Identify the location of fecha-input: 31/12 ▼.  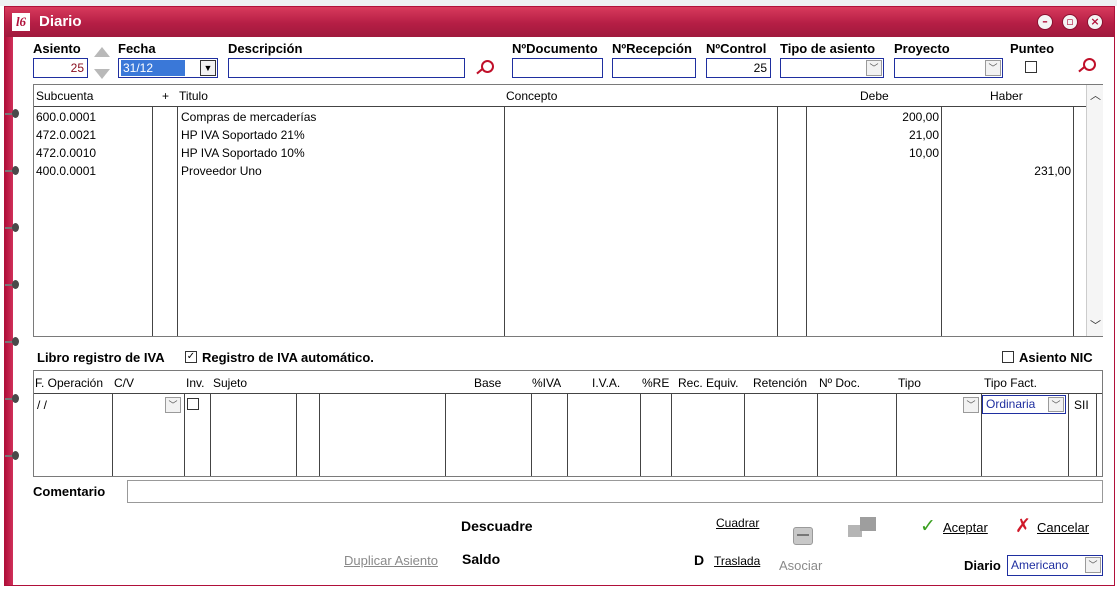
(168, 68).